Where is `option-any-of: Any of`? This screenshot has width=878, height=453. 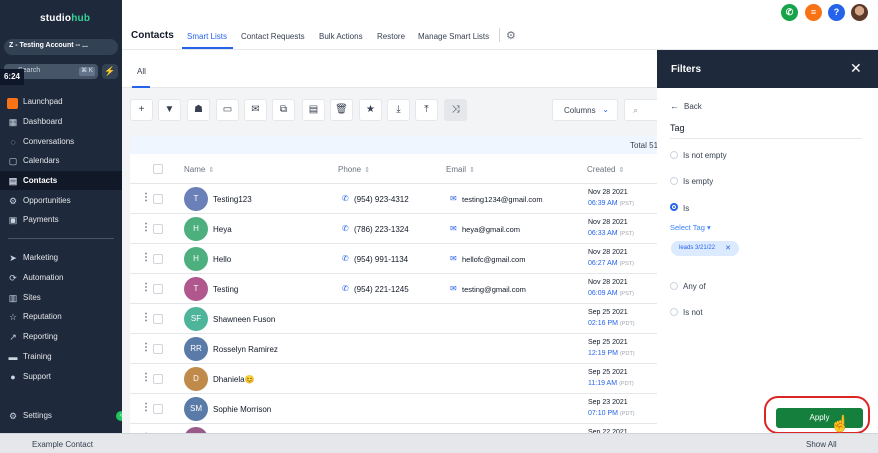
option-any-of: Any of is located at coordinates (694, 286).